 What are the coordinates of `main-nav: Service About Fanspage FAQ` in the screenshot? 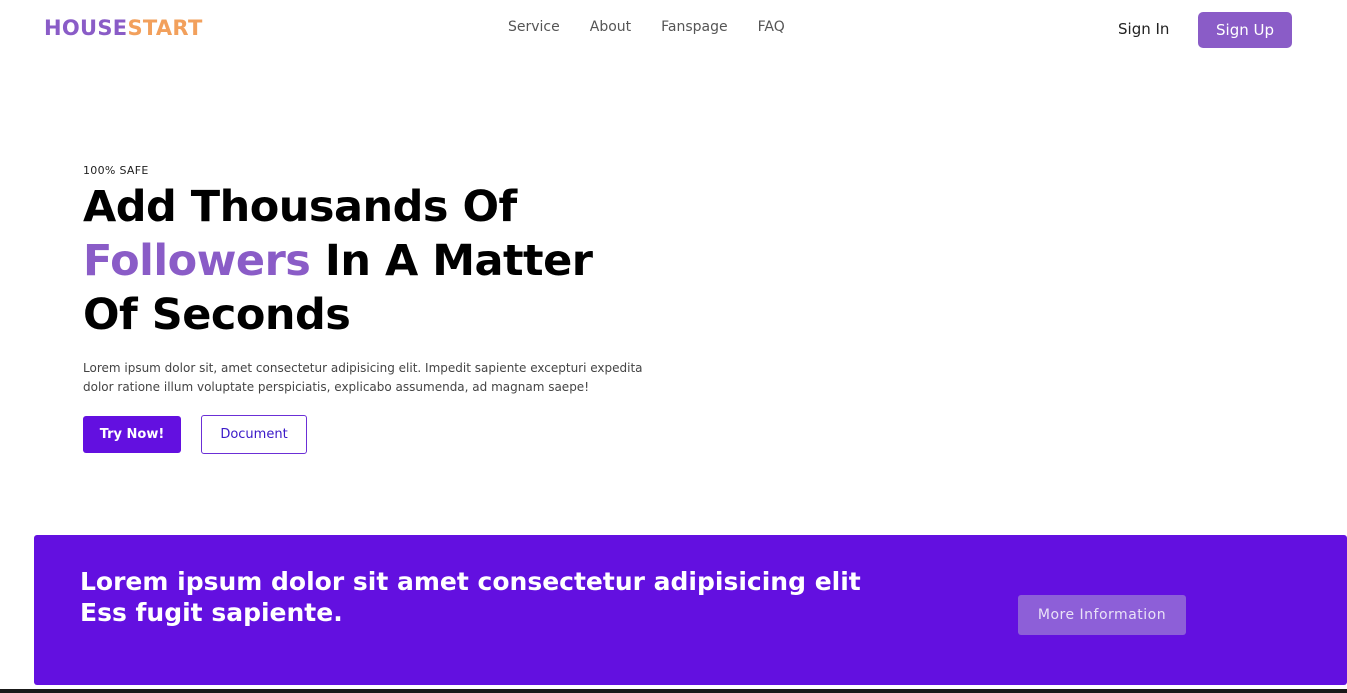 It's located at (661, 27).